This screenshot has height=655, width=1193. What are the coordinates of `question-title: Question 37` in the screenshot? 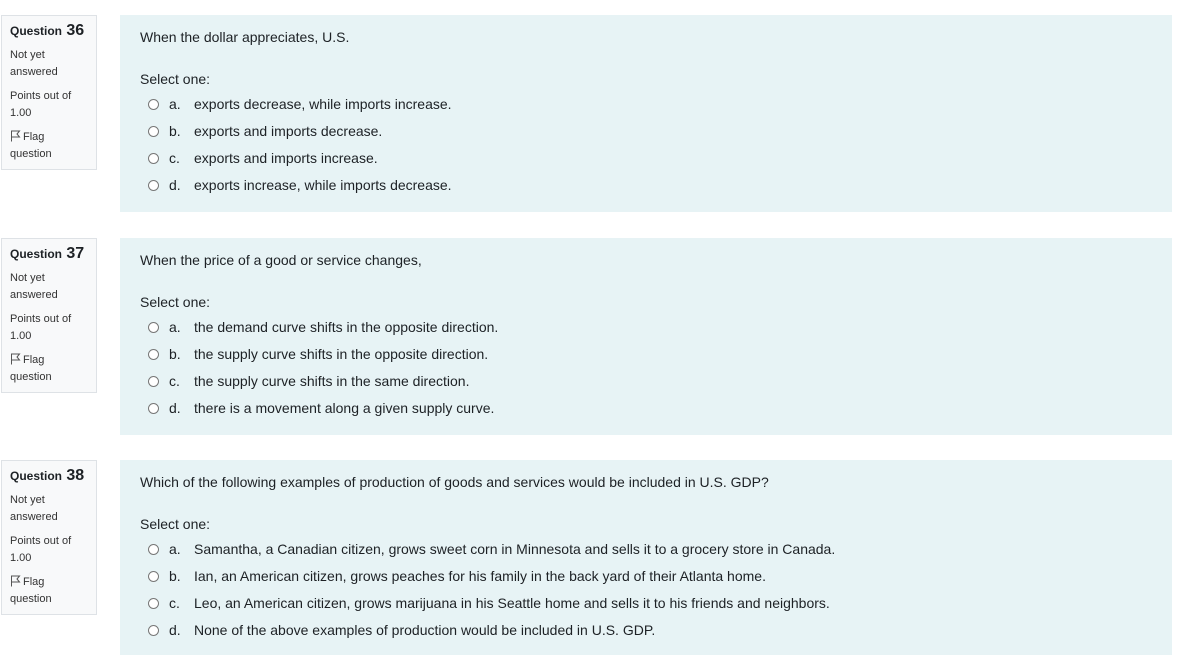 It's located at (49, 254).